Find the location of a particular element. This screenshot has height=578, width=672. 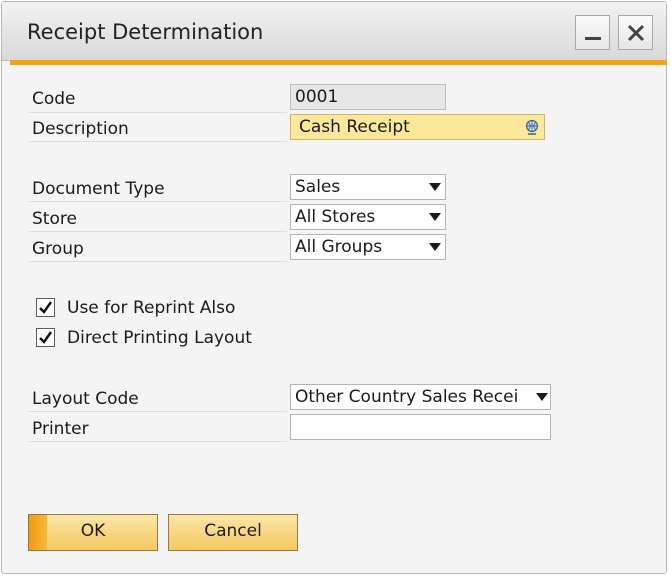

title-bar: Receipt Determination is located at coordinates (334, 31).